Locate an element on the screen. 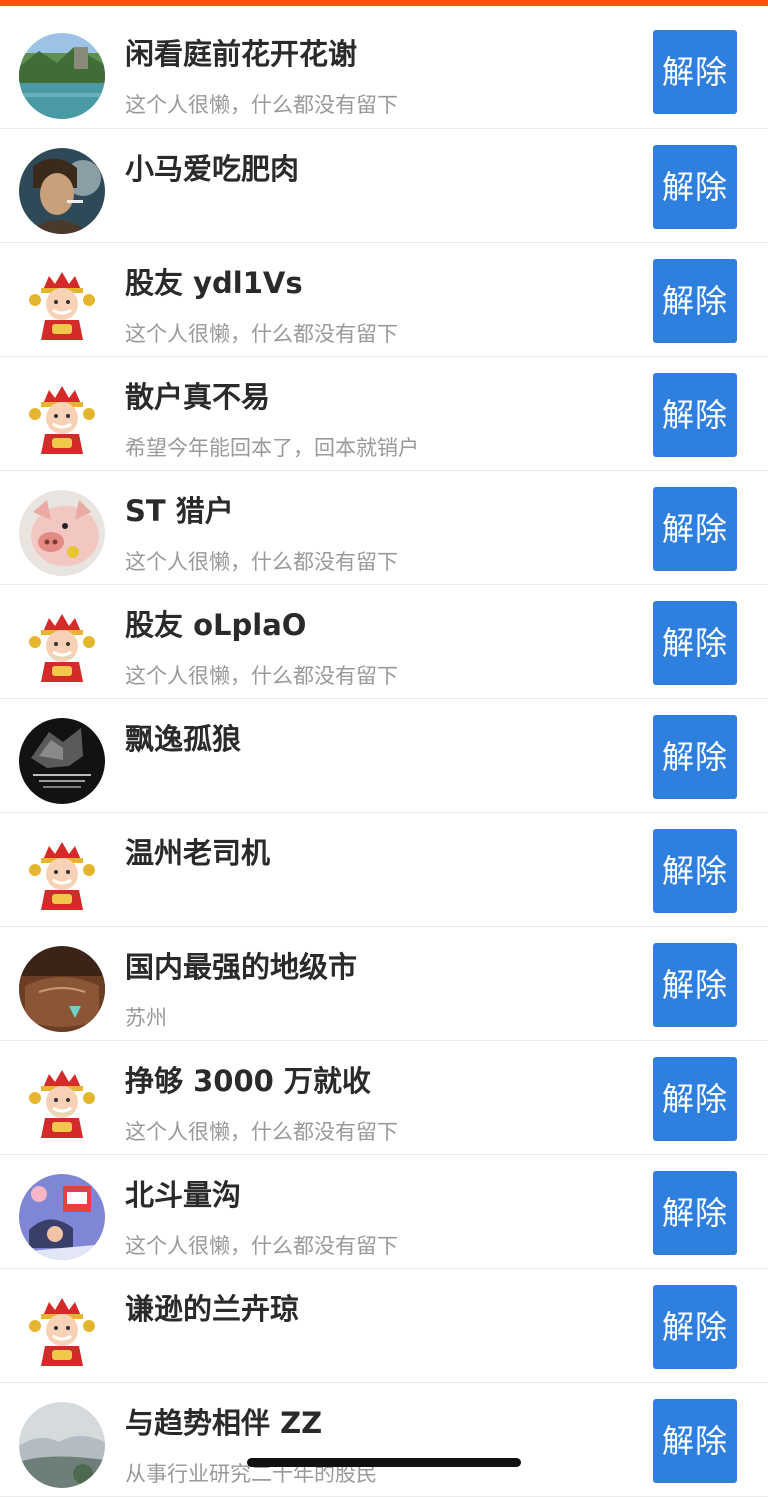  user-row: 散户真不易希望今年能回本了，回本就销户 解除 is located at coordinates (384, 414).